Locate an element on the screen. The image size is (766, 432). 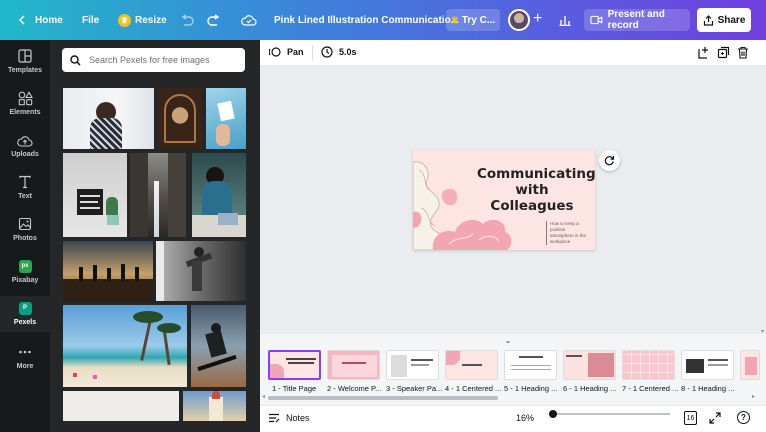
home-button: Home is located at coordinates (40, 20).